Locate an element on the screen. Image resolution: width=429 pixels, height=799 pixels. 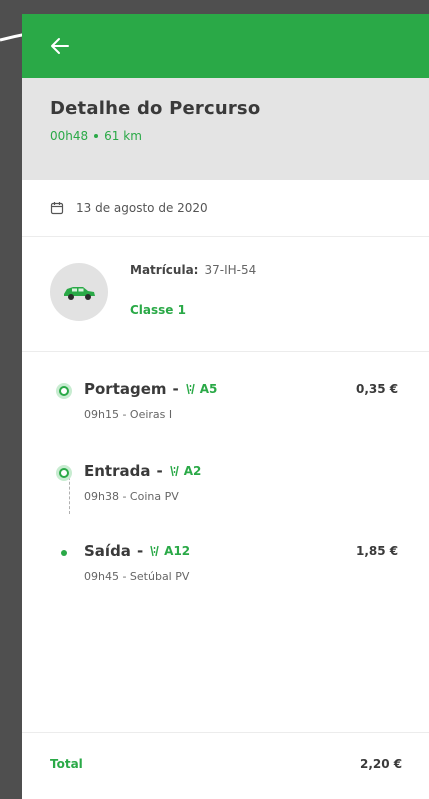
exit-marker-icon is located at coordinates (64, 553).